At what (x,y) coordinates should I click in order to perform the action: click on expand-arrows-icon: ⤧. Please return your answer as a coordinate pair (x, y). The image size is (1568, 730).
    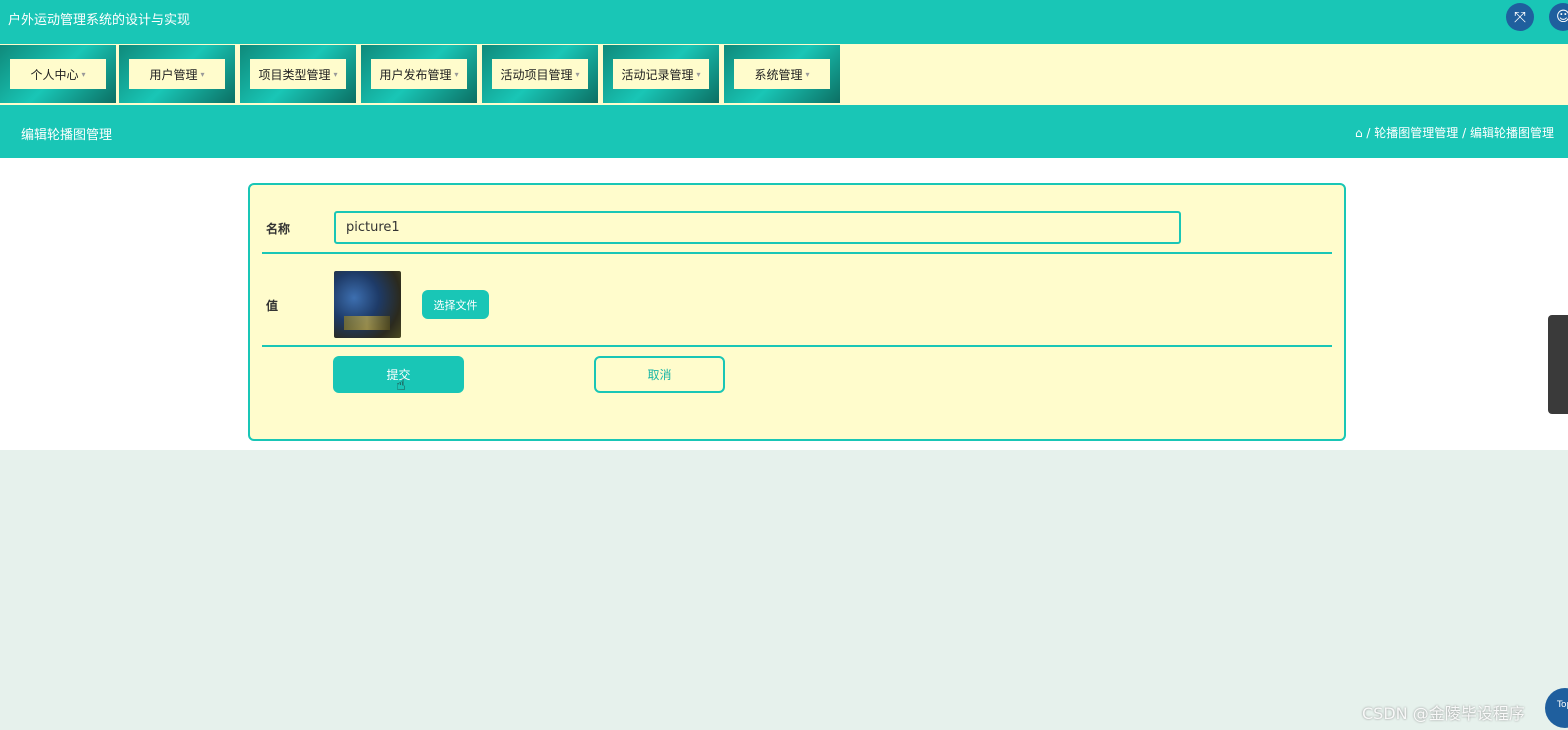
    Looking at the image, I should click on (1519, 17).